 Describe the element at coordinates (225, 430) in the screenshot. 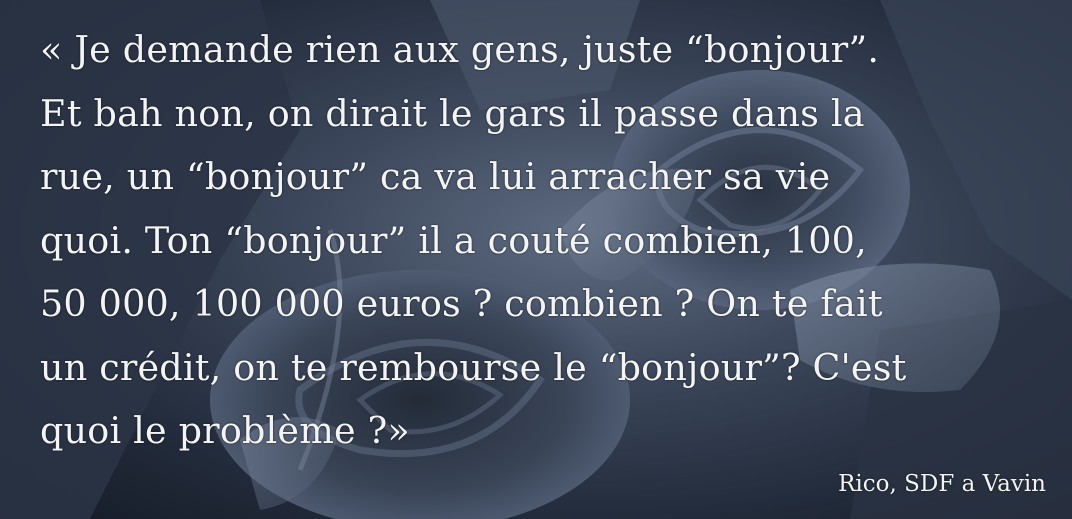

I see `quote-line: quoi le problème ?»` at that location.